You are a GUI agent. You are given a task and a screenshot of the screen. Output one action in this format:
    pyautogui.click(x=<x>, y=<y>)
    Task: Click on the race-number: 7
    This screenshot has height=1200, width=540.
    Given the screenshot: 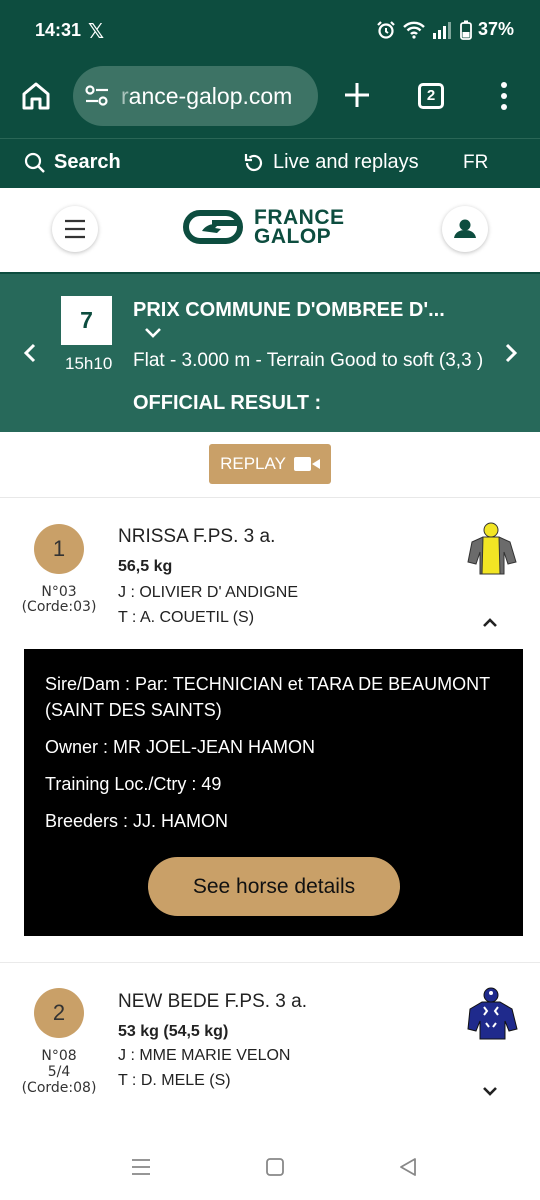 What is the action you would take?
    pyautogui.click(x=86, y=320)
    